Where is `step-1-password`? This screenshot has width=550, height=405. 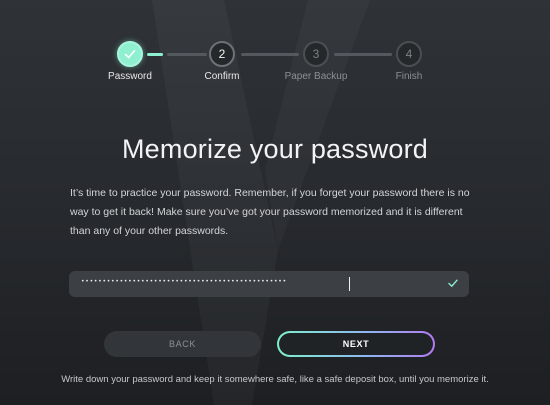 step-1-password is located at coordinates (130, 54).